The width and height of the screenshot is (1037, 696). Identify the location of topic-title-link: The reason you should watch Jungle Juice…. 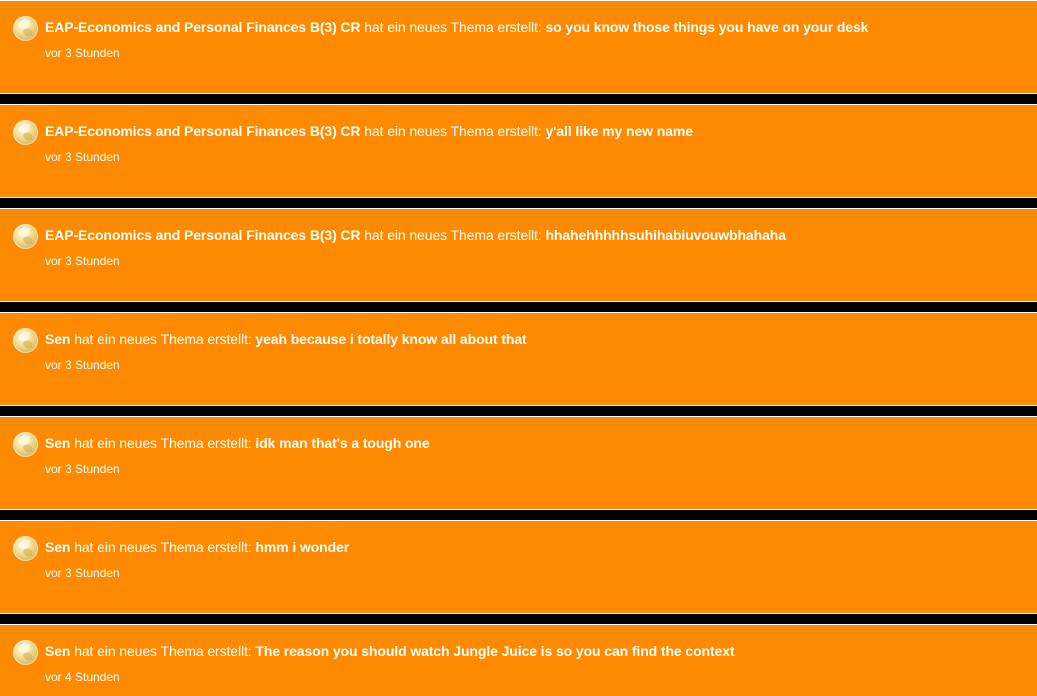
(494, 651).